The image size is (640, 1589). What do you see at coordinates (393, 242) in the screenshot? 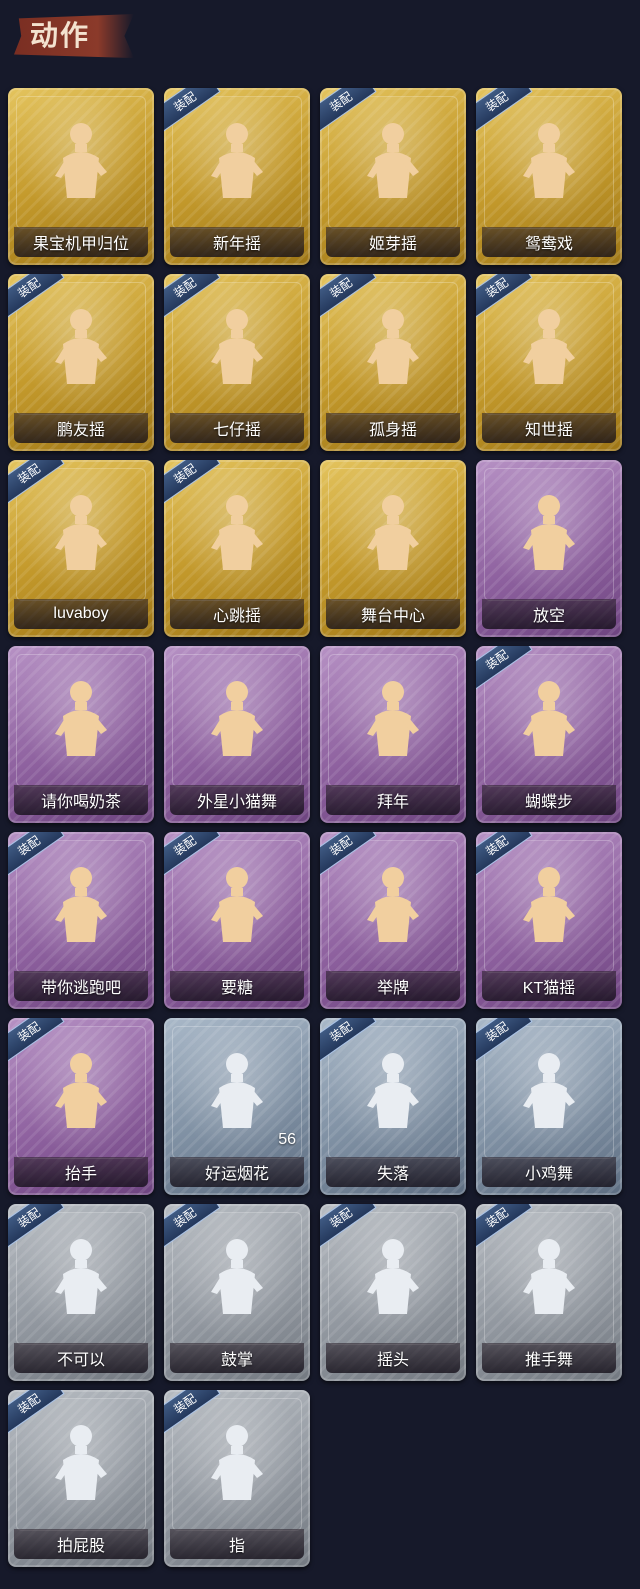
I see `emote-label: 姬芽摇` at bounding box center [393, 242].